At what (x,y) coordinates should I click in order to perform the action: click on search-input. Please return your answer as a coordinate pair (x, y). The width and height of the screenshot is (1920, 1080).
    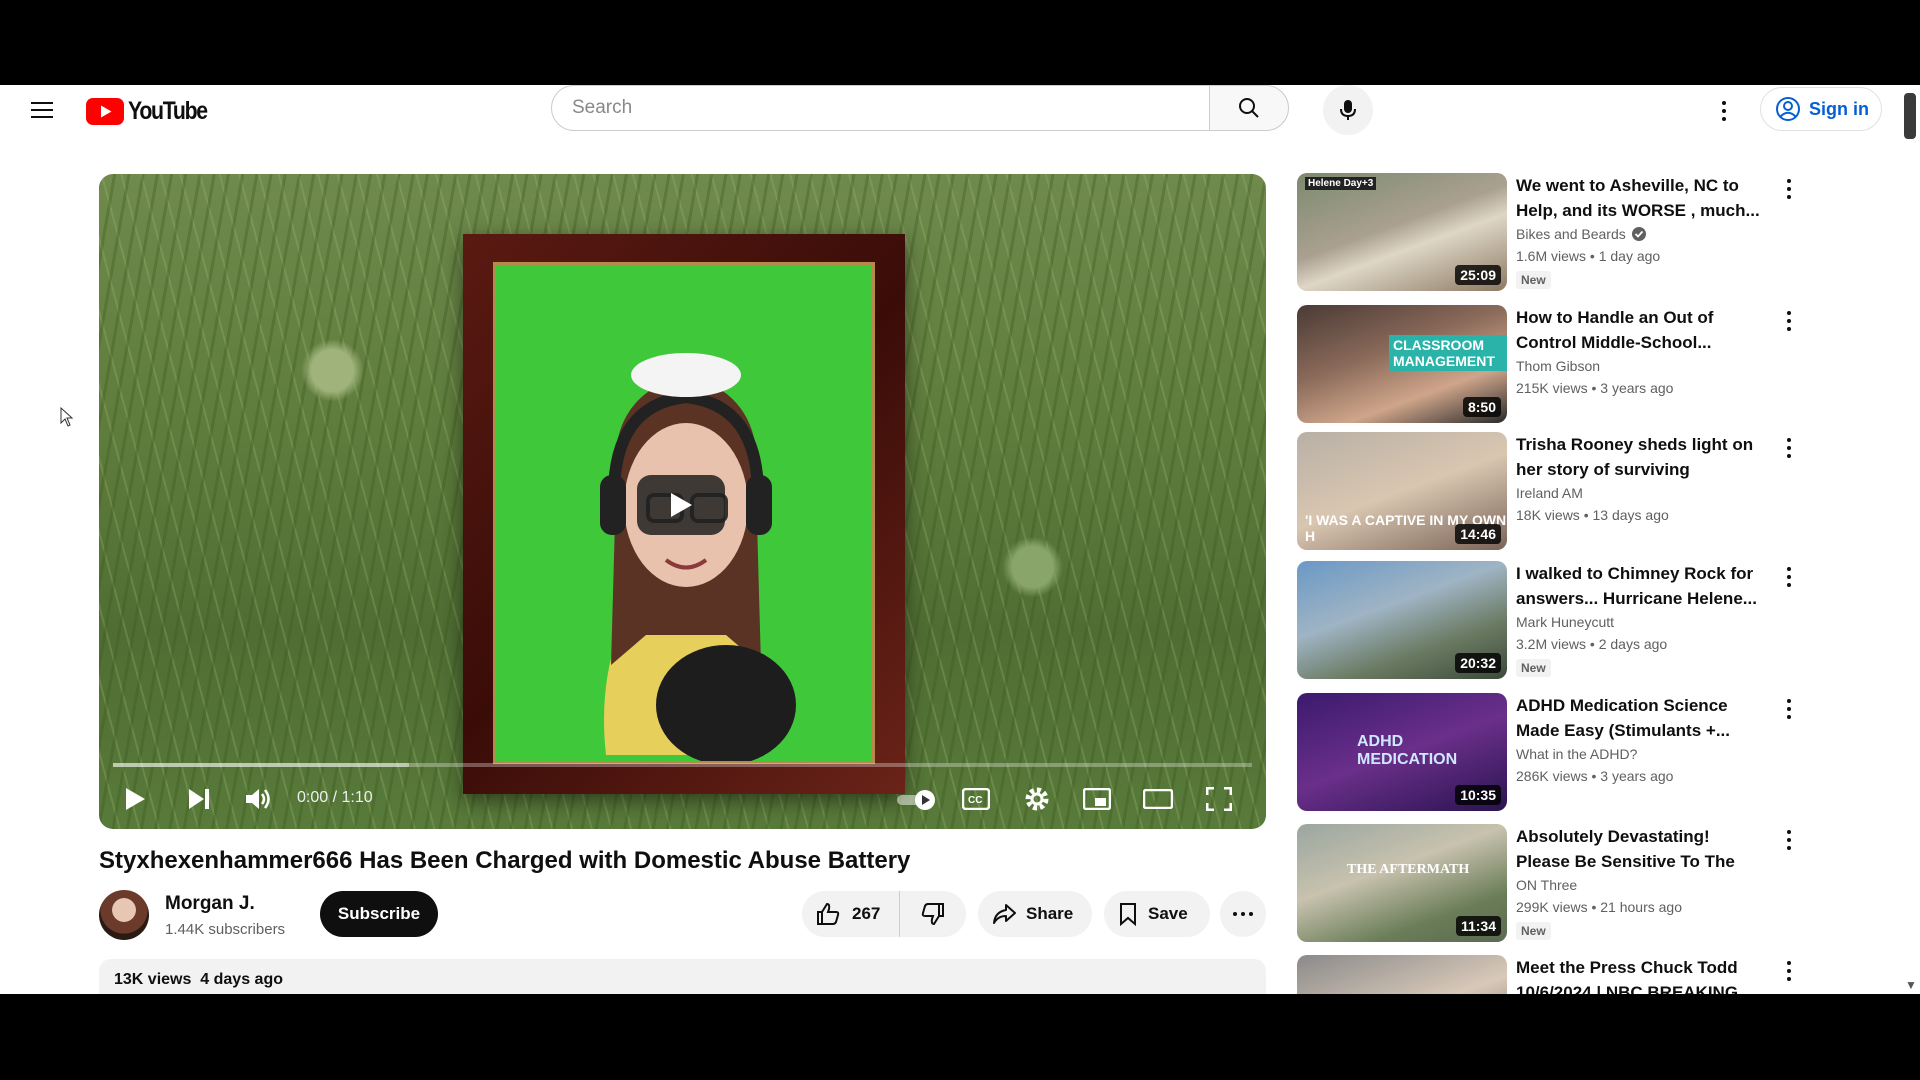
    Looking at the image, I should click on (880, 108).